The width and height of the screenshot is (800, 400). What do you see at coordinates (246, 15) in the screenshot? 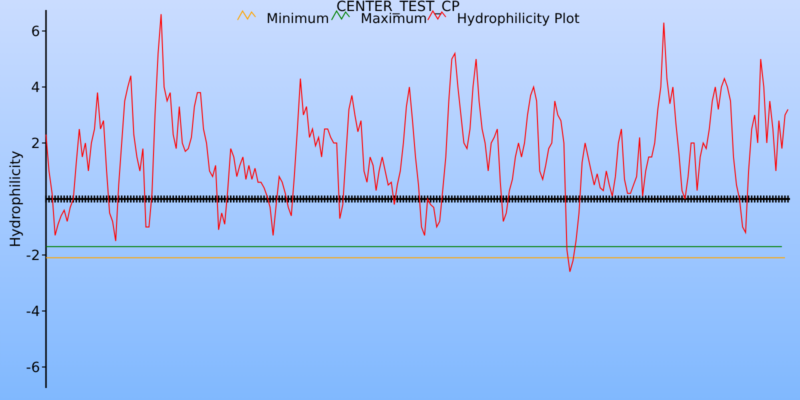
I see `legend-line-icon` at bounding box center [246, 15].